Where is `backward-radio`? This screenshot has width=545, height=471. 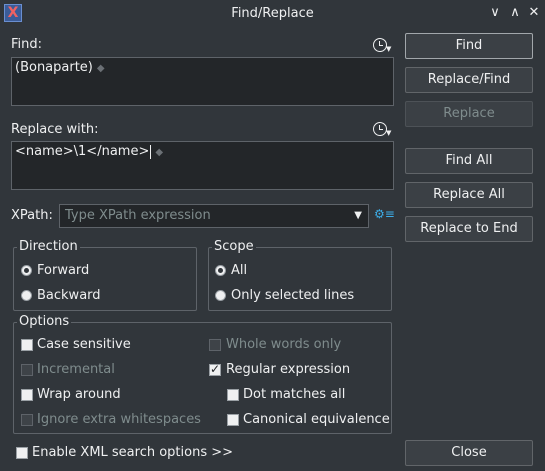
backward-radio is located at coordinates (26, 295).